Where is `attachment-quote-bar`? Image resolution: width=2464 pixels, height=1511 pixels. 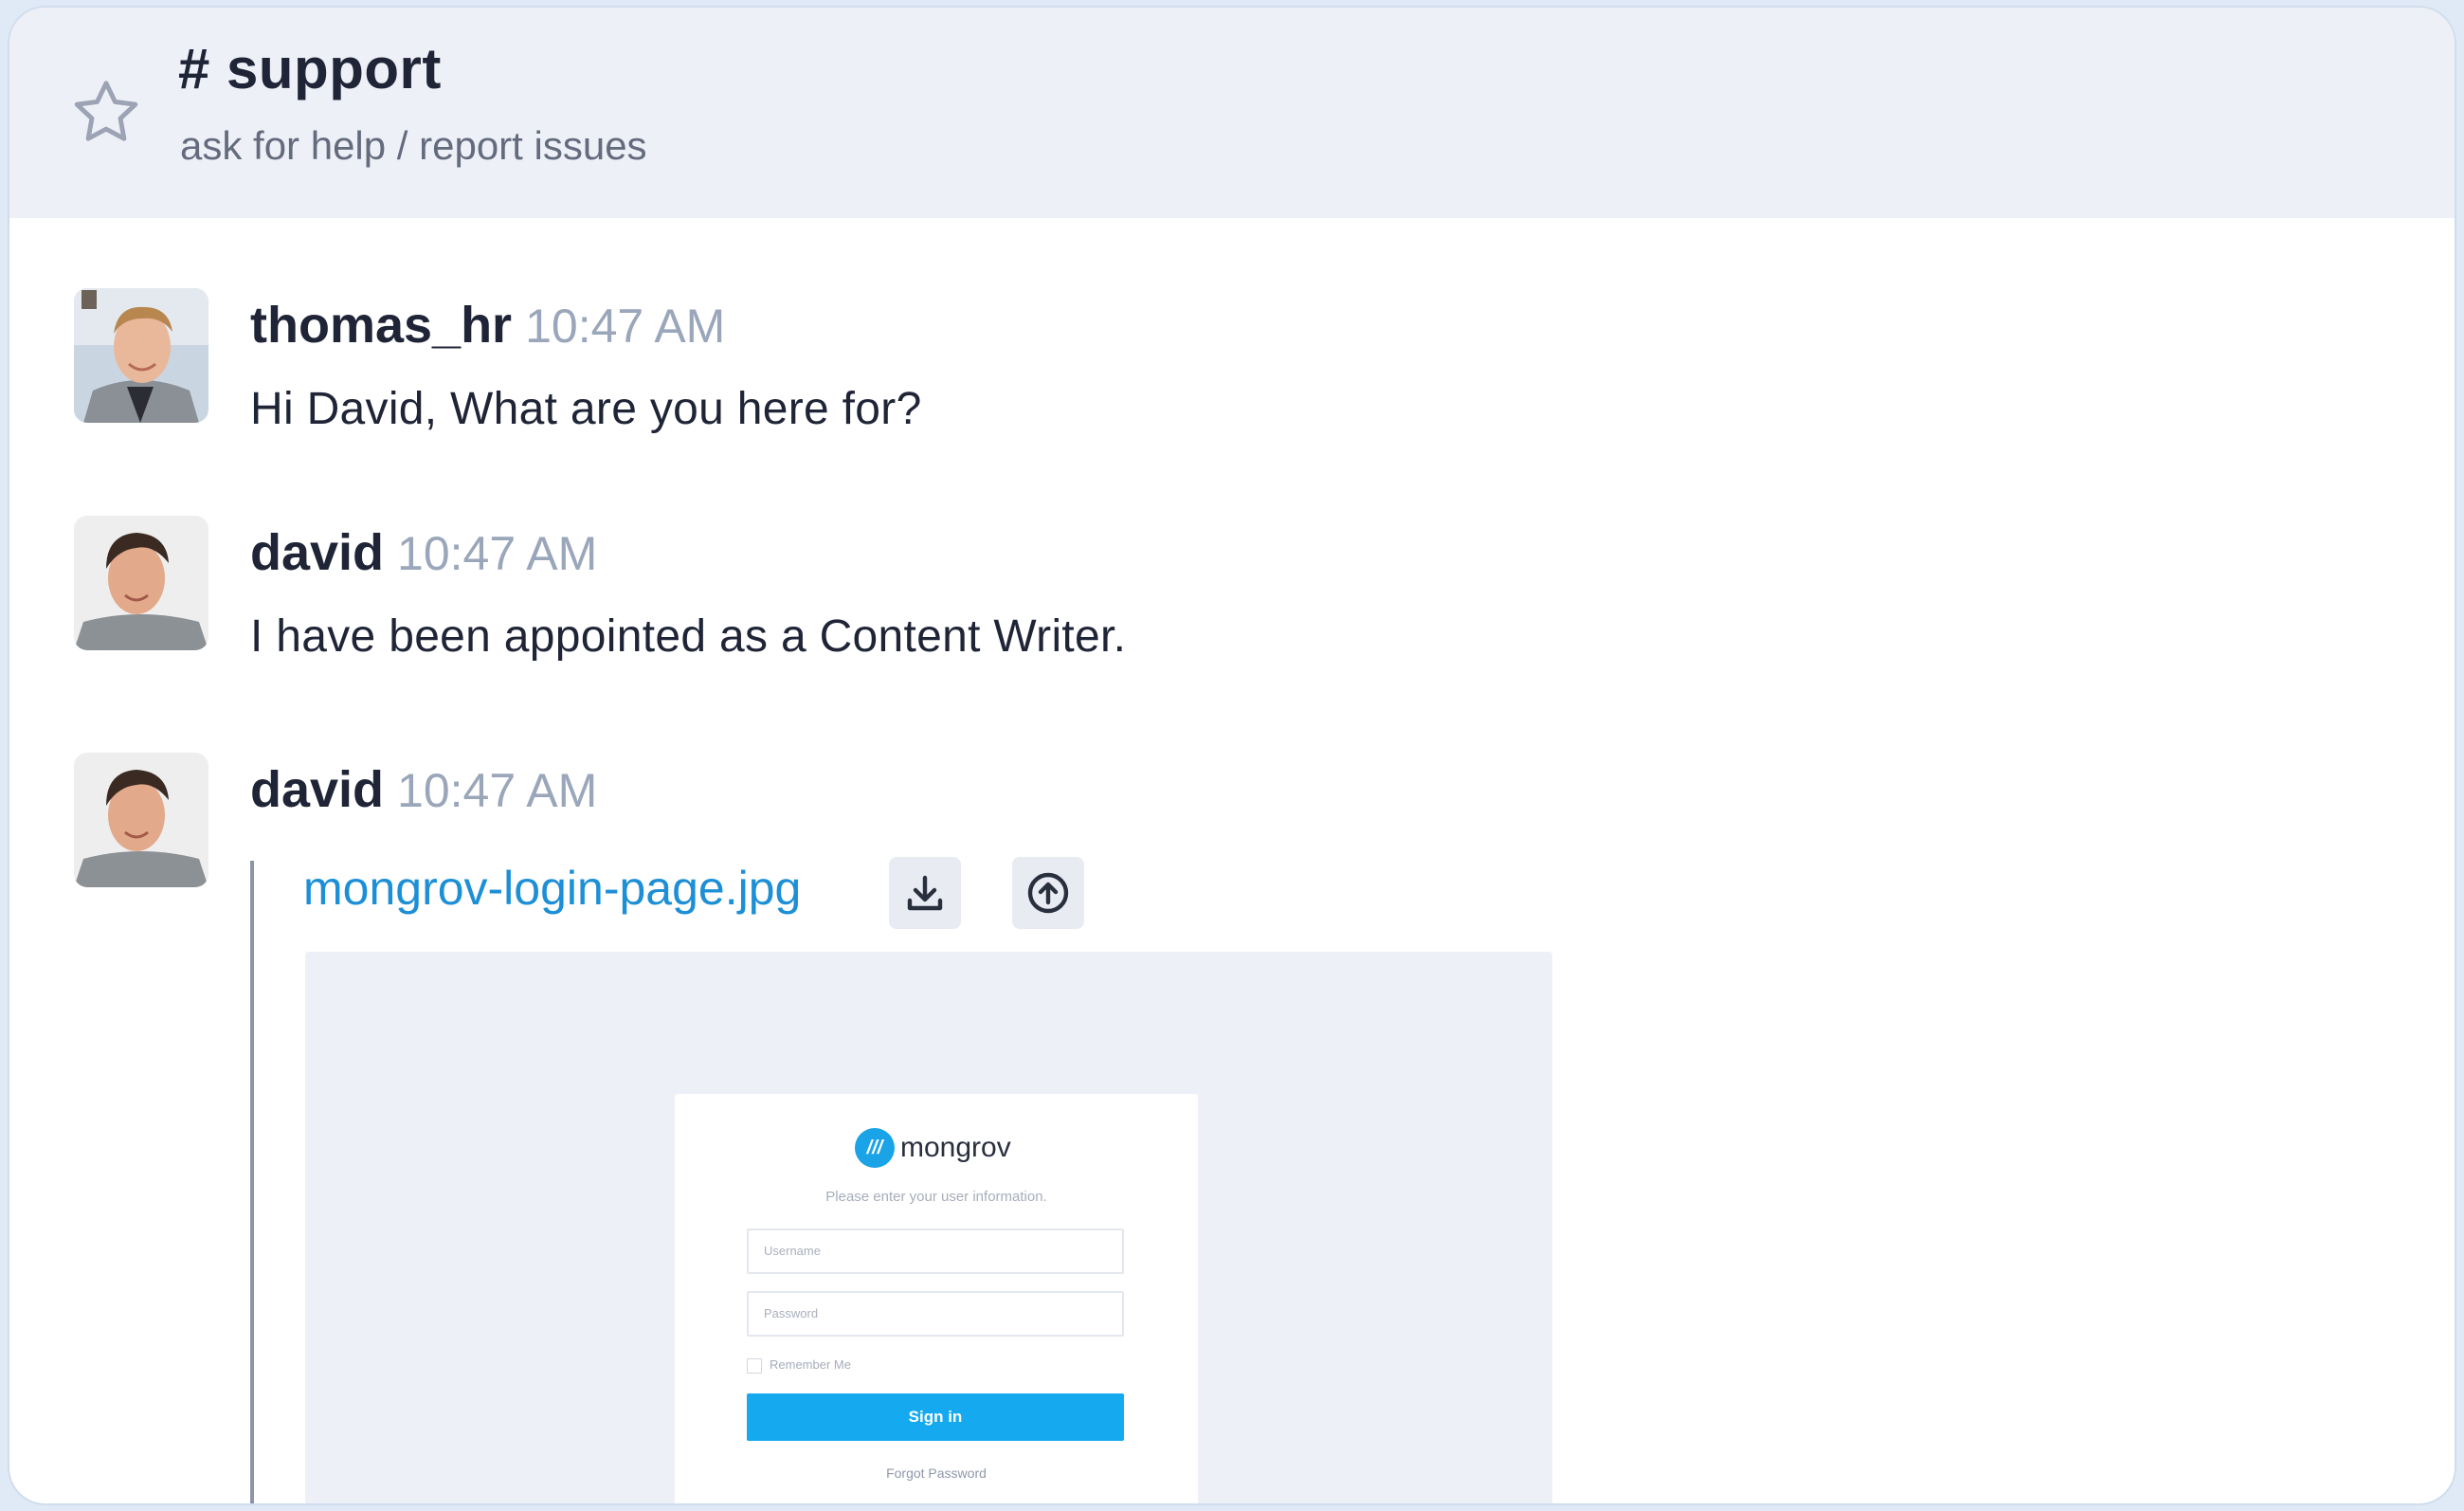 attachment-quote-bar is located at coordinates (252, 1182).